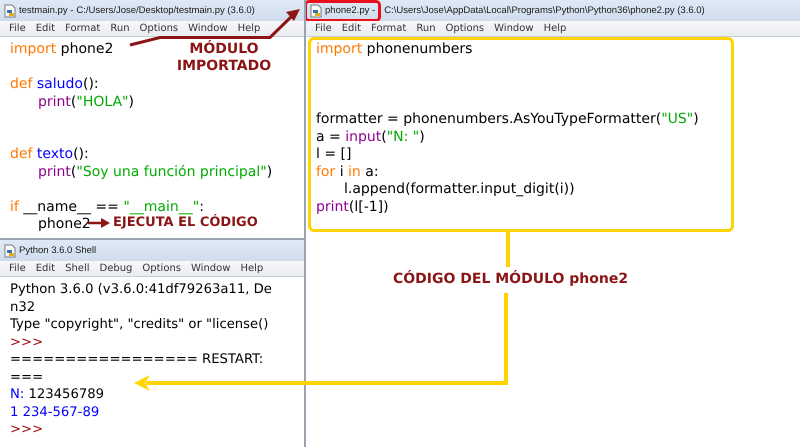 The width and height of the screenshot is (800, 447). What do you see at coordinates (185, 222) in the screenshot?
I see `annotation-label: EJECUTA EL CÓDIGO` at bounding box center [185, 222].